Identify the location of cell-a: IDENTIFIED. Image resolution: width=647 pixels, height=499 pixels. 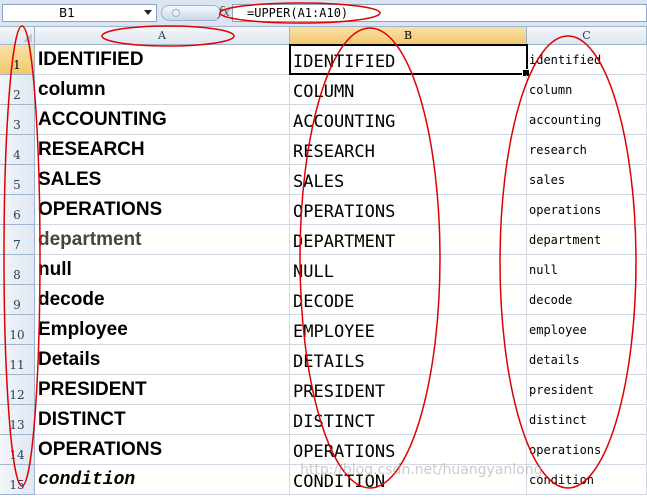
(162, 60).